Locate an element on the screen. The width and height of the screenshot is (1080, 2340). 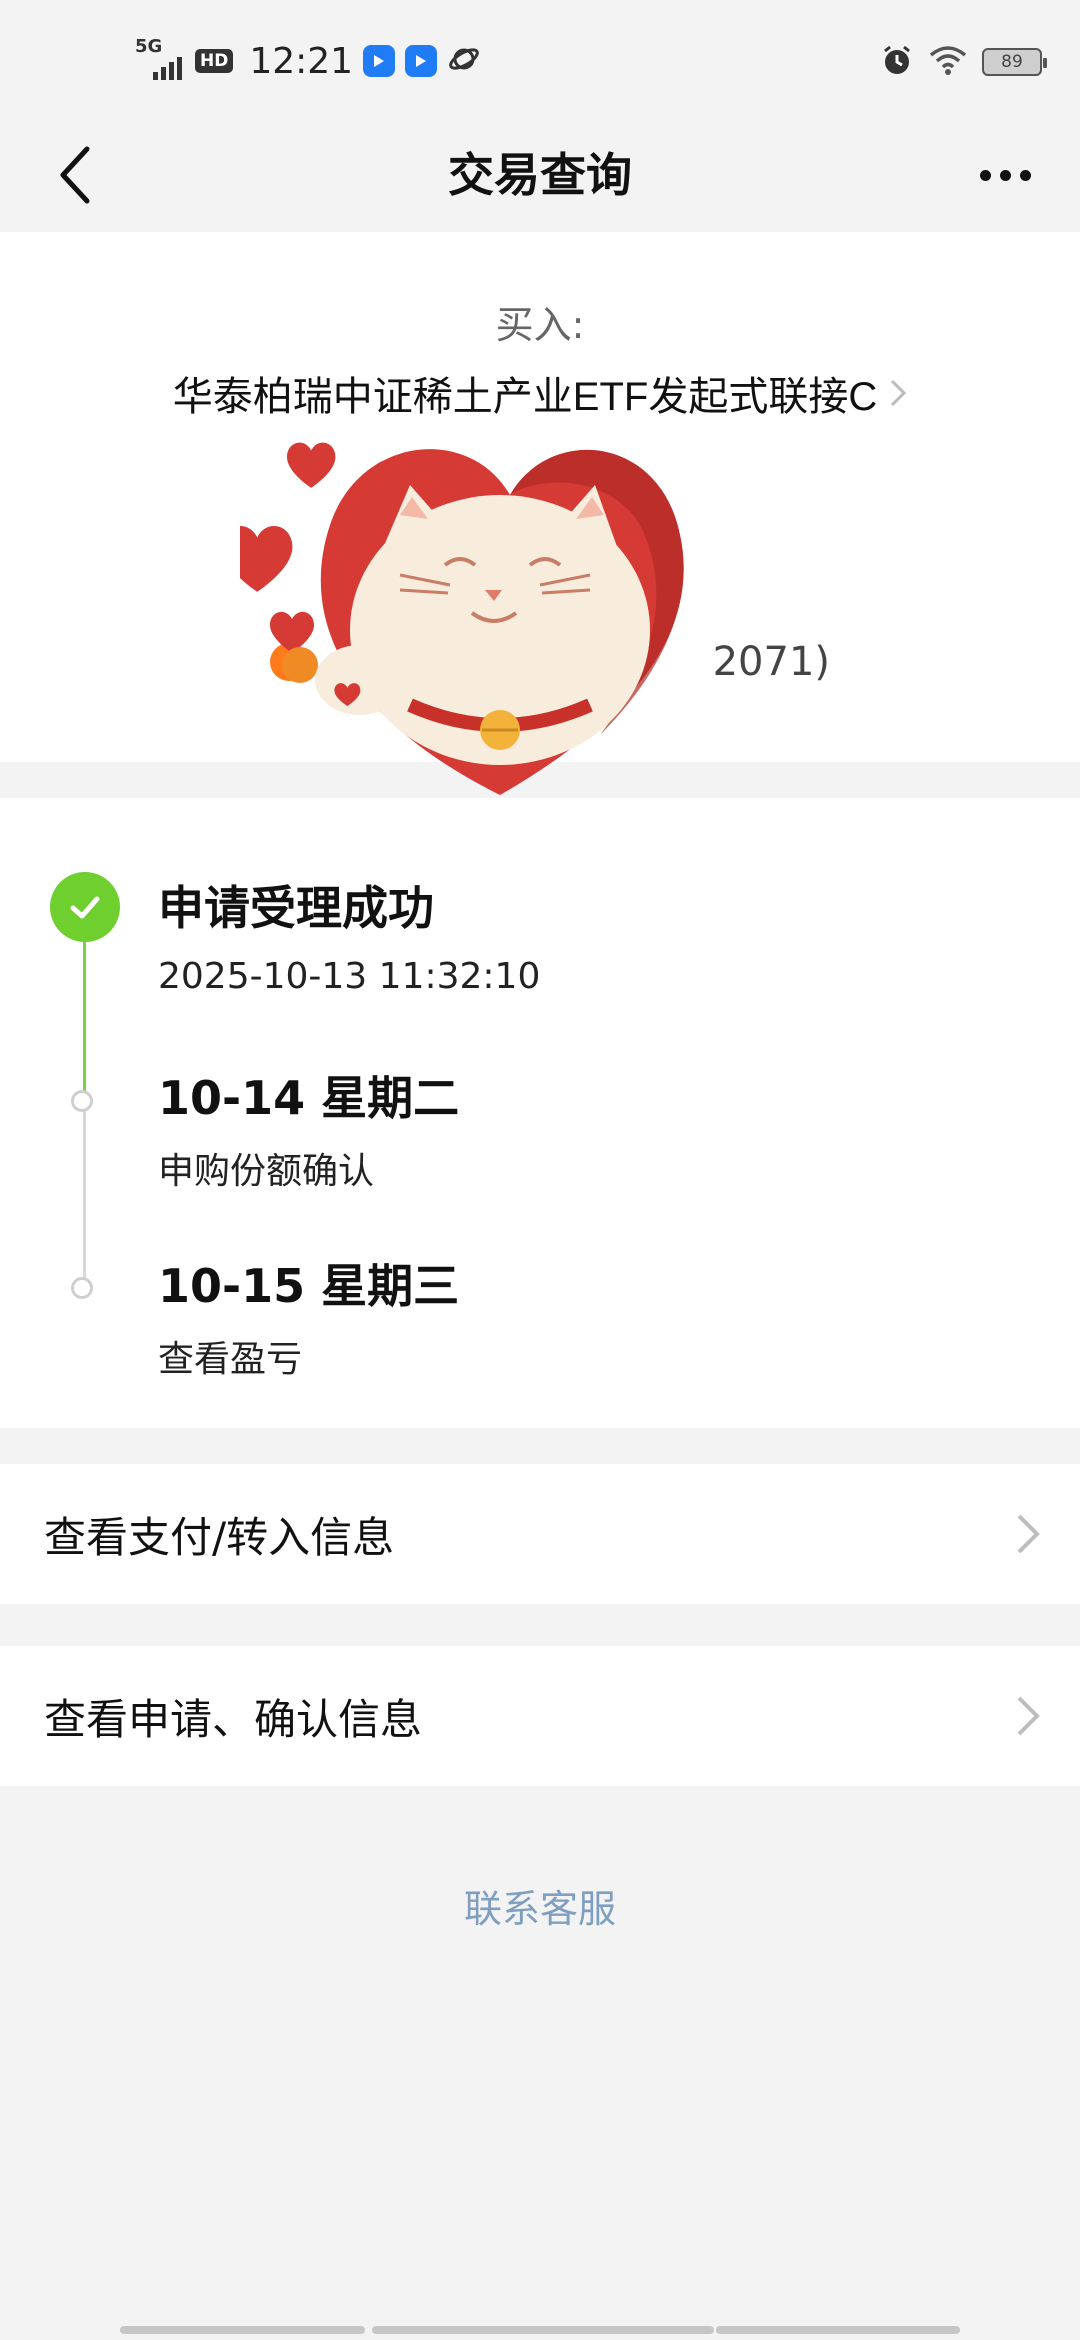
more-options-button is located at coordinates (1005, 175).